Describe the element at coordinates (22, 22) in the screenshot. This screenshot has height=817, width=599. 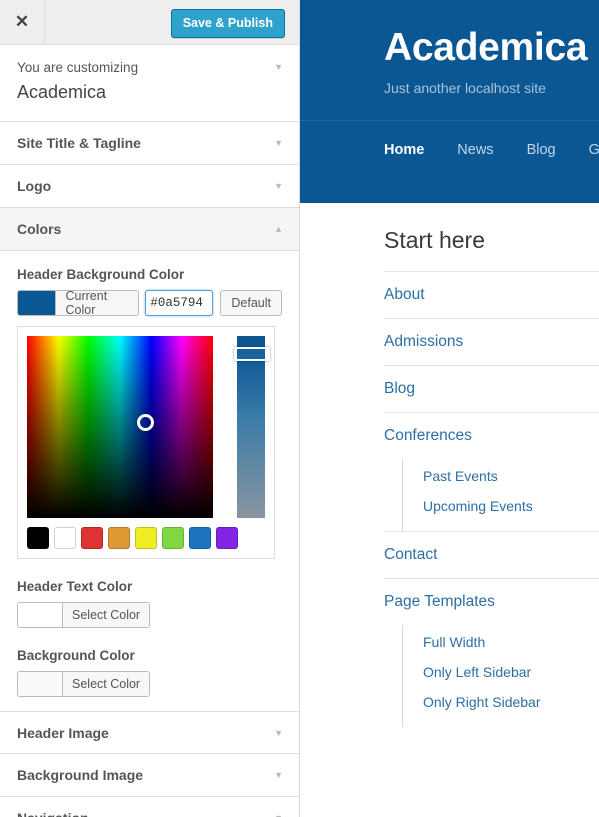
I see `close-icon: ✕` at that location.